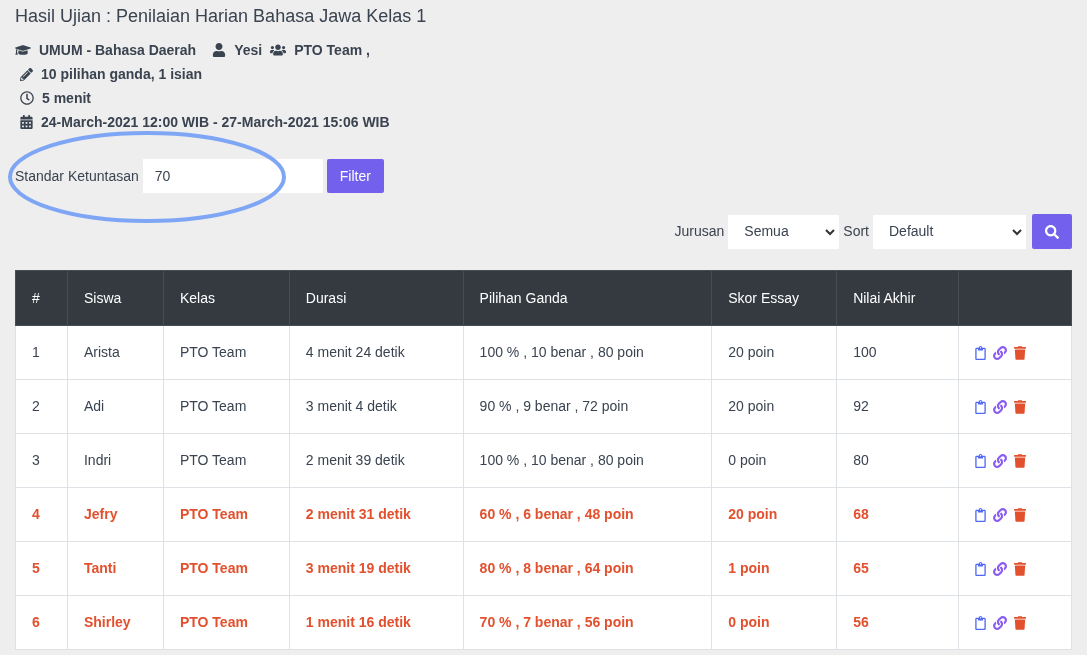 The image size is (1087, 655). I want to click on table-cell: 4 menit 24 detik, so click(376, 352).